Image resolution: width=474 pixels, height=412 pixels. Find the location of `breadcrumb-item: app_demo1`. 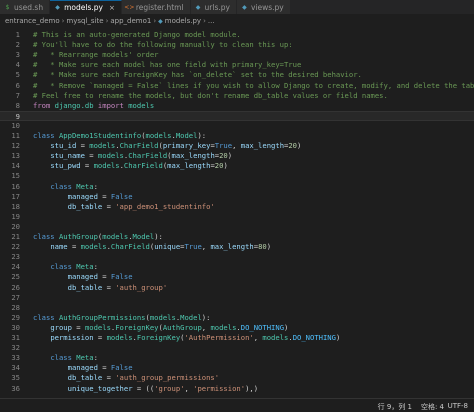

breadcrumb-item: app_demo1 is located at coordinates (130, 21).